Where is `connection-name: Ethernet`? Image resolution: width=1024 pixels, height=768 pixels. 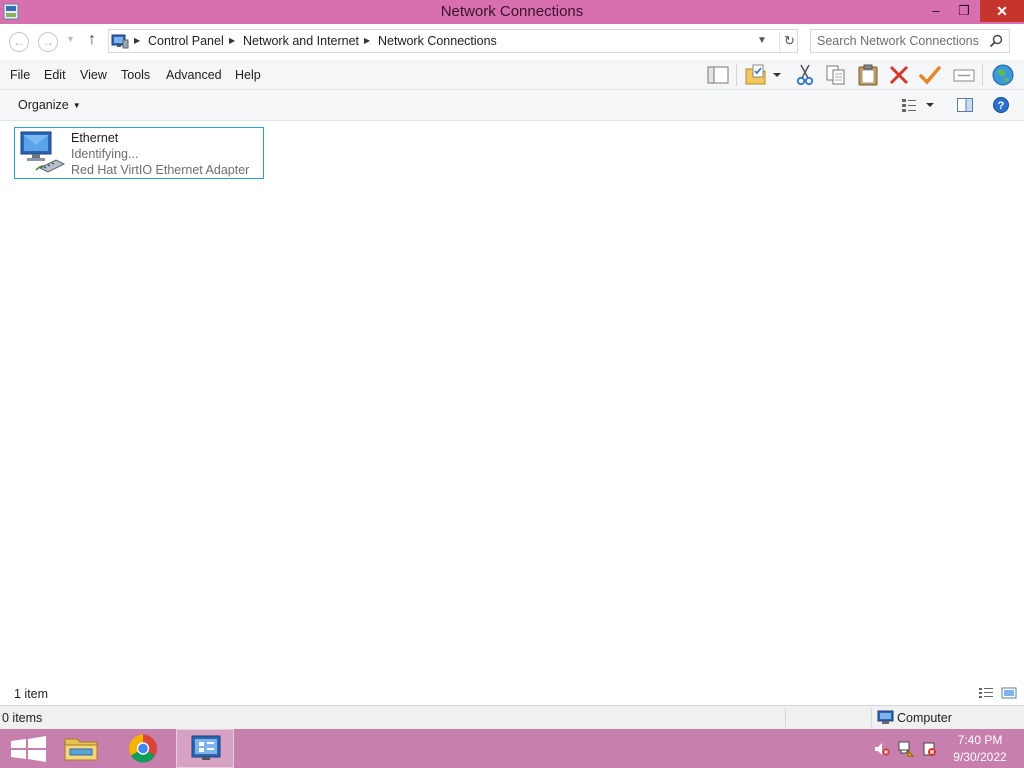 connection-name: Ethernet is located at coordinates (95, 138).